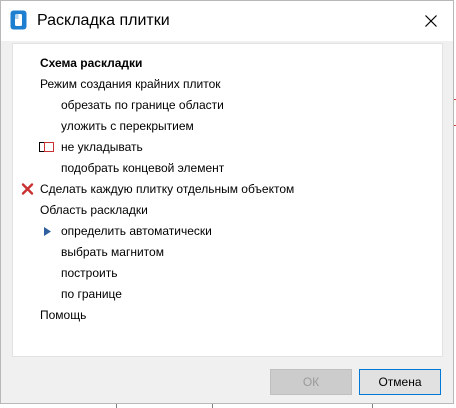 This screenshot has height=408, width=456. Describe the element at coordinates (89, 273) in the screenshot. I see `option-build: построить` at that location.